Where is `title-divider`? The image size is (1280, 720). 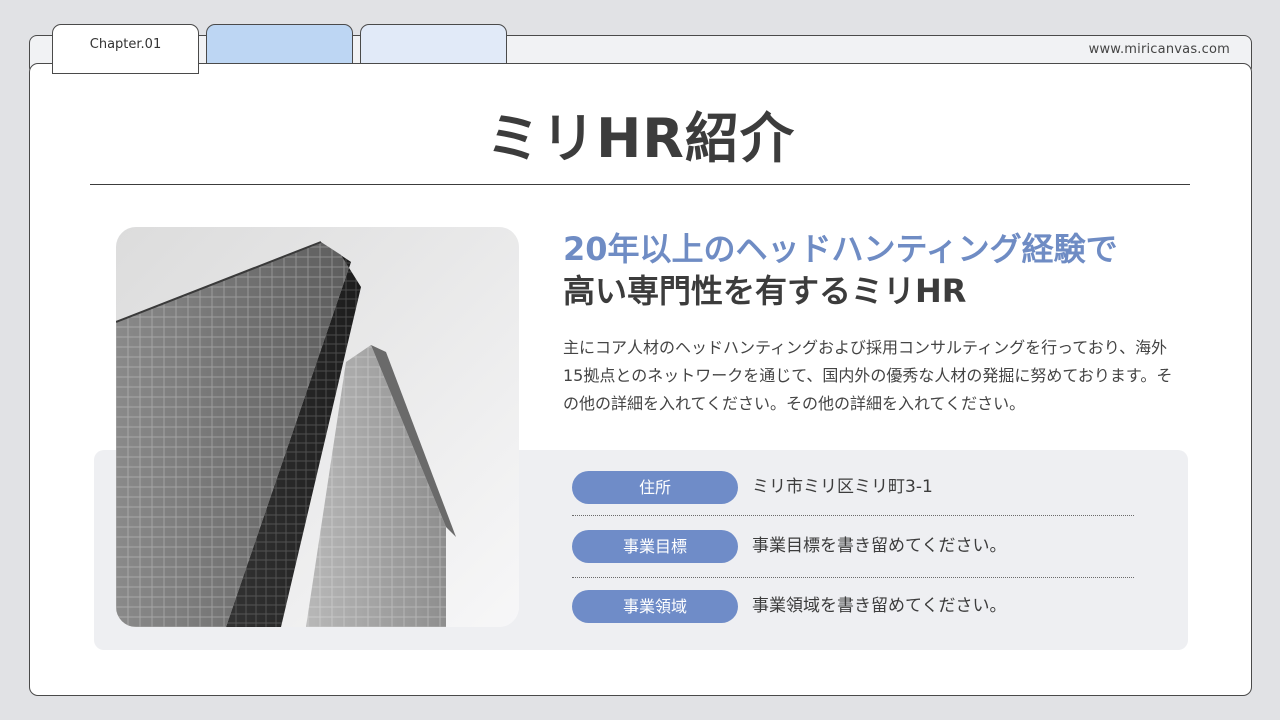 title-divider is located at coordinates (640, 184).